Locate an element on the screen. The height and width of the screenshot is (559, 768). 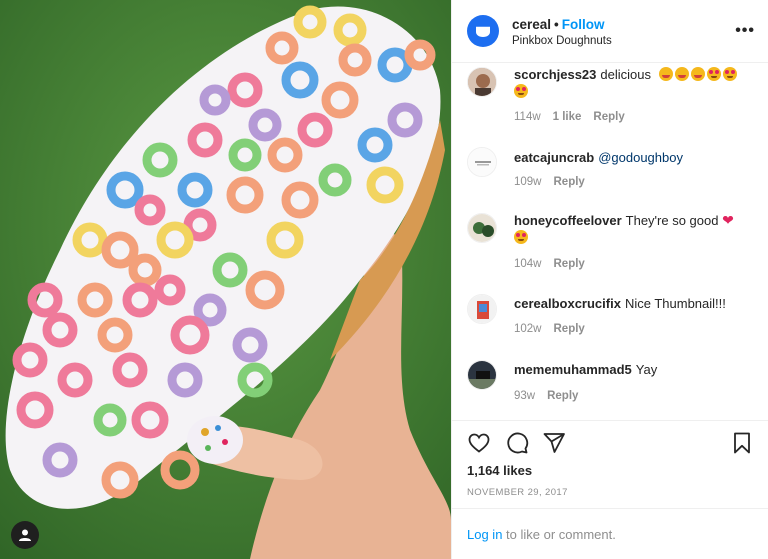
comment-meta: 104w Reply is located at coordinates (555, 264).